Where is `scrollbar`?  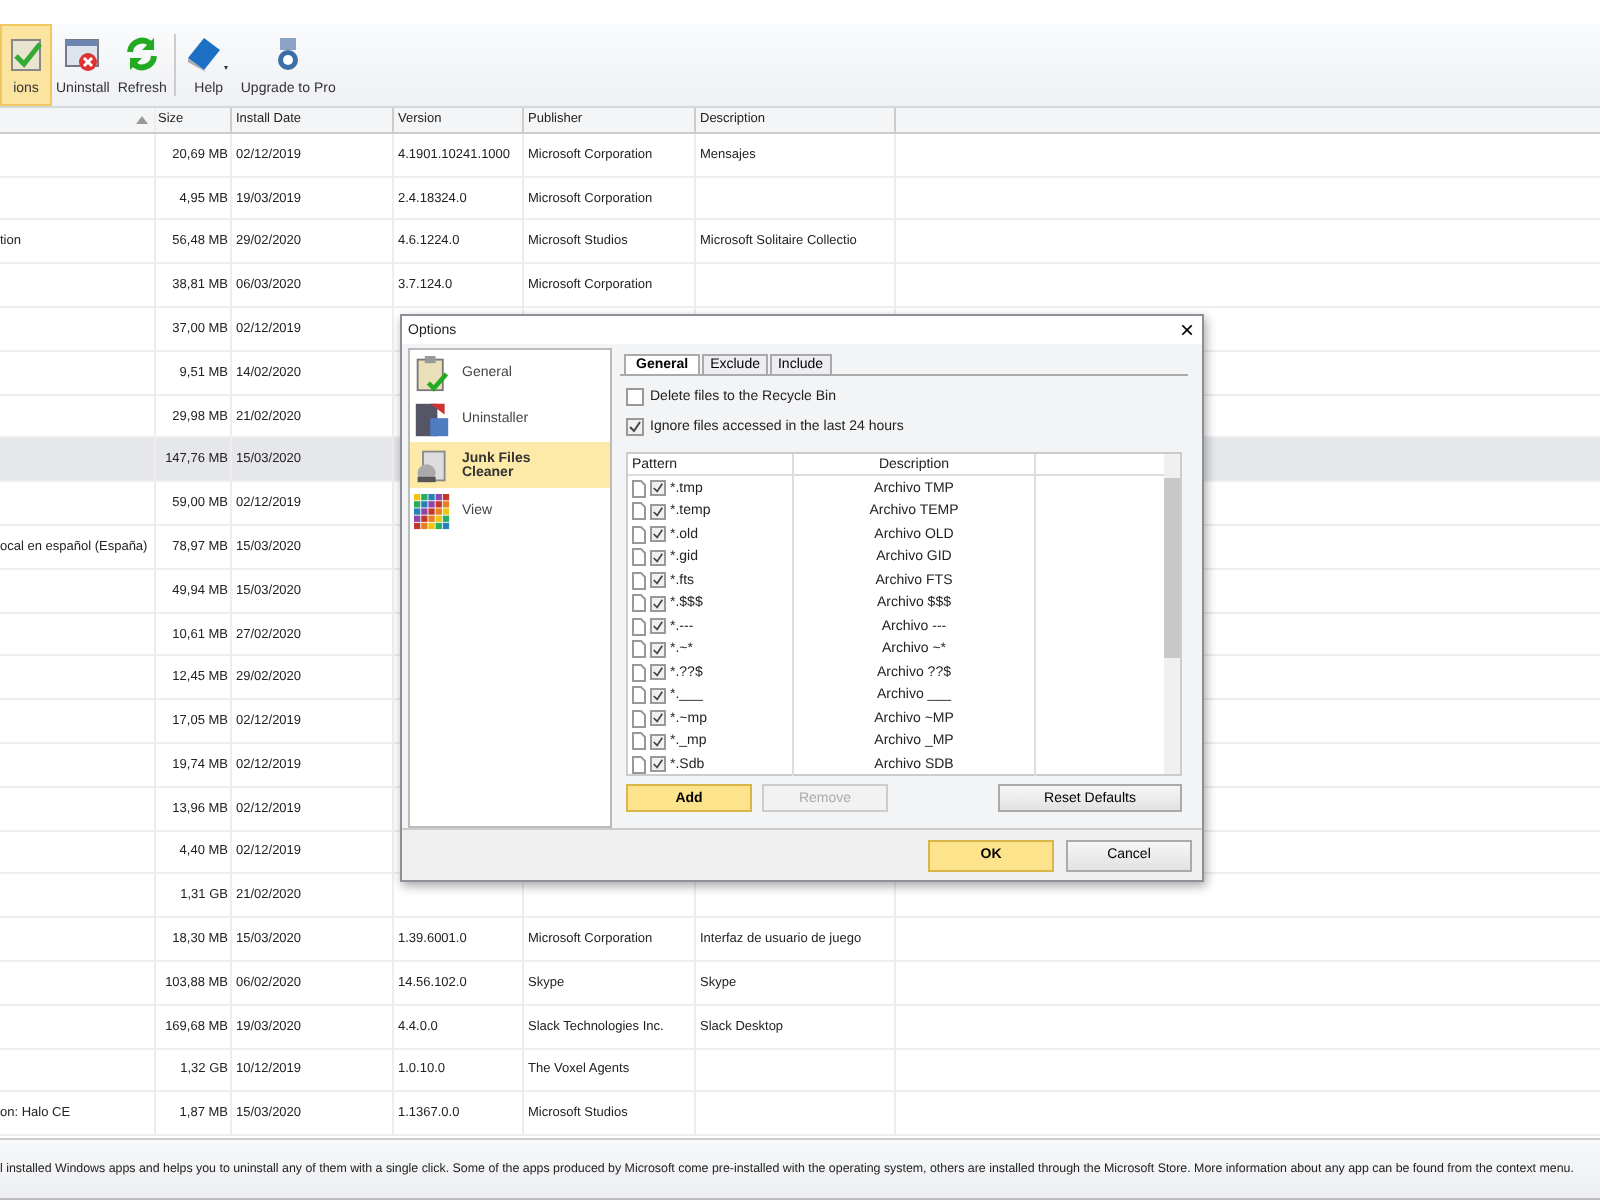 scrollbar is located at coordinates (1172, 614).